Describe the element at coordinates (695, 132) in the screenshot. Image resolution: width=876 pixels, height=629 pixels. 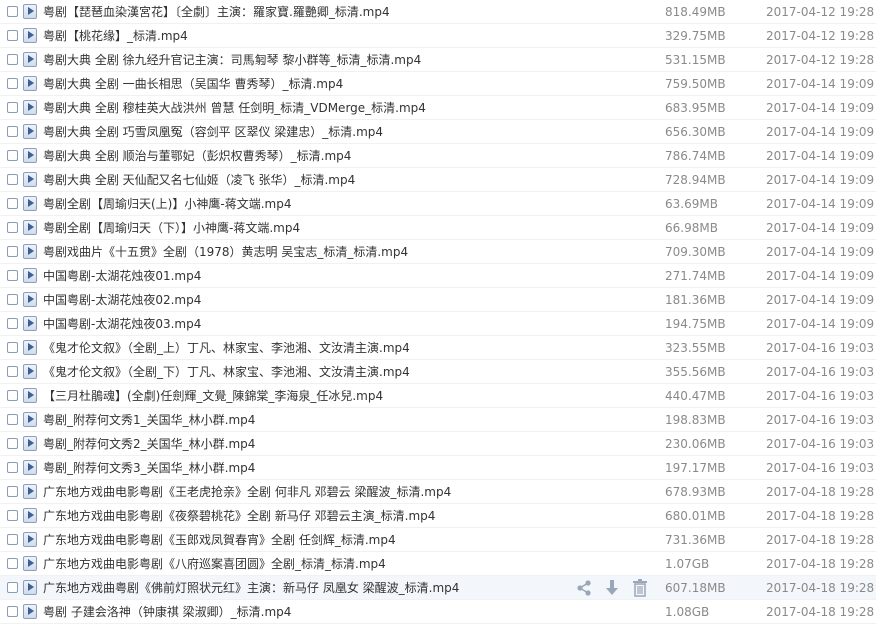
I see `file-size: 656.30MB` at that location.